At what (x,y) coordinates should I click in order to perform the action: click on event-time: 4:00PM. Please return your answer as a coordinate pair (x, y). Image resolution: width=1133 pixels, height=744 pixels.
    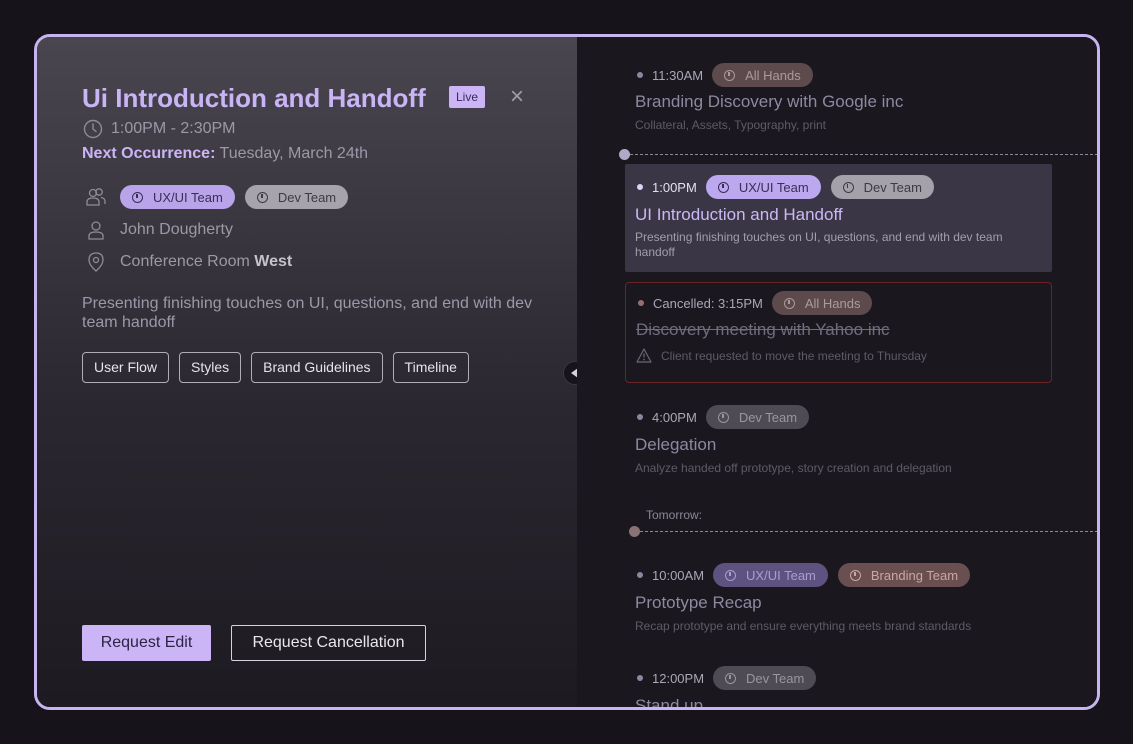
    Looking at the image, I should click on (674, 417).